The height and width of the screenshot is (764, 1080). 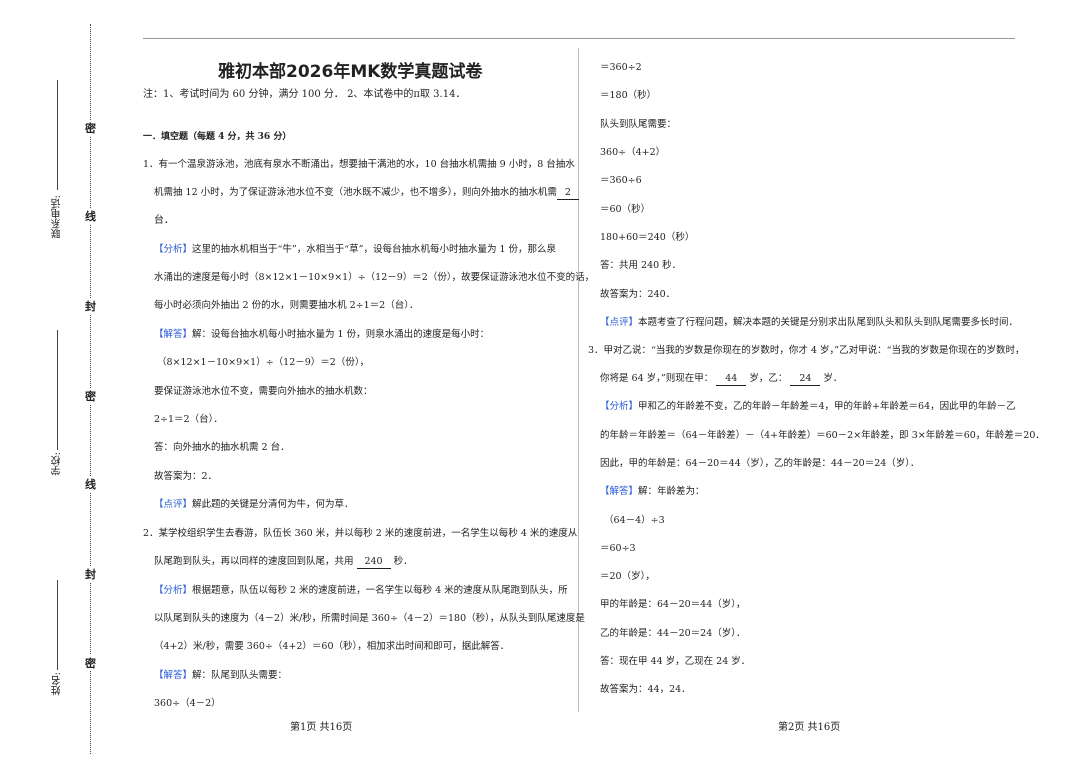 What do you see at coordinates (341, 334) in the screenshot?
I see `solution-text: 解：设每台抽水机每小时抽水量为 1 份，则泉水涌出的速度是每小时：` at bounding box center [341, 334].